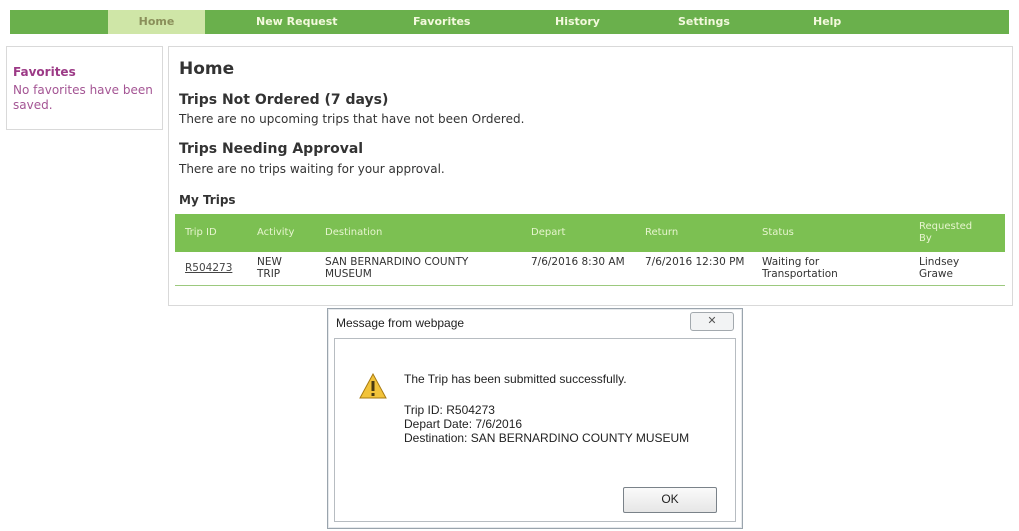 The image size is (1019, 531). Describe the element at coordinates (578, 262) in the screenshot. I see `trip-depart: 7/6/2016 8:30 AM` at that location.